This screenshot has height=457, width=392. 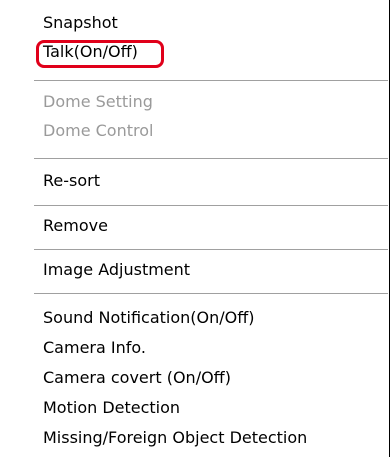 What do you see at coordinates (137, 379) in the screenshot?
I see `menu-item-camera-covert: Camera covert (On/Off)` at bounding box center [137, 379].